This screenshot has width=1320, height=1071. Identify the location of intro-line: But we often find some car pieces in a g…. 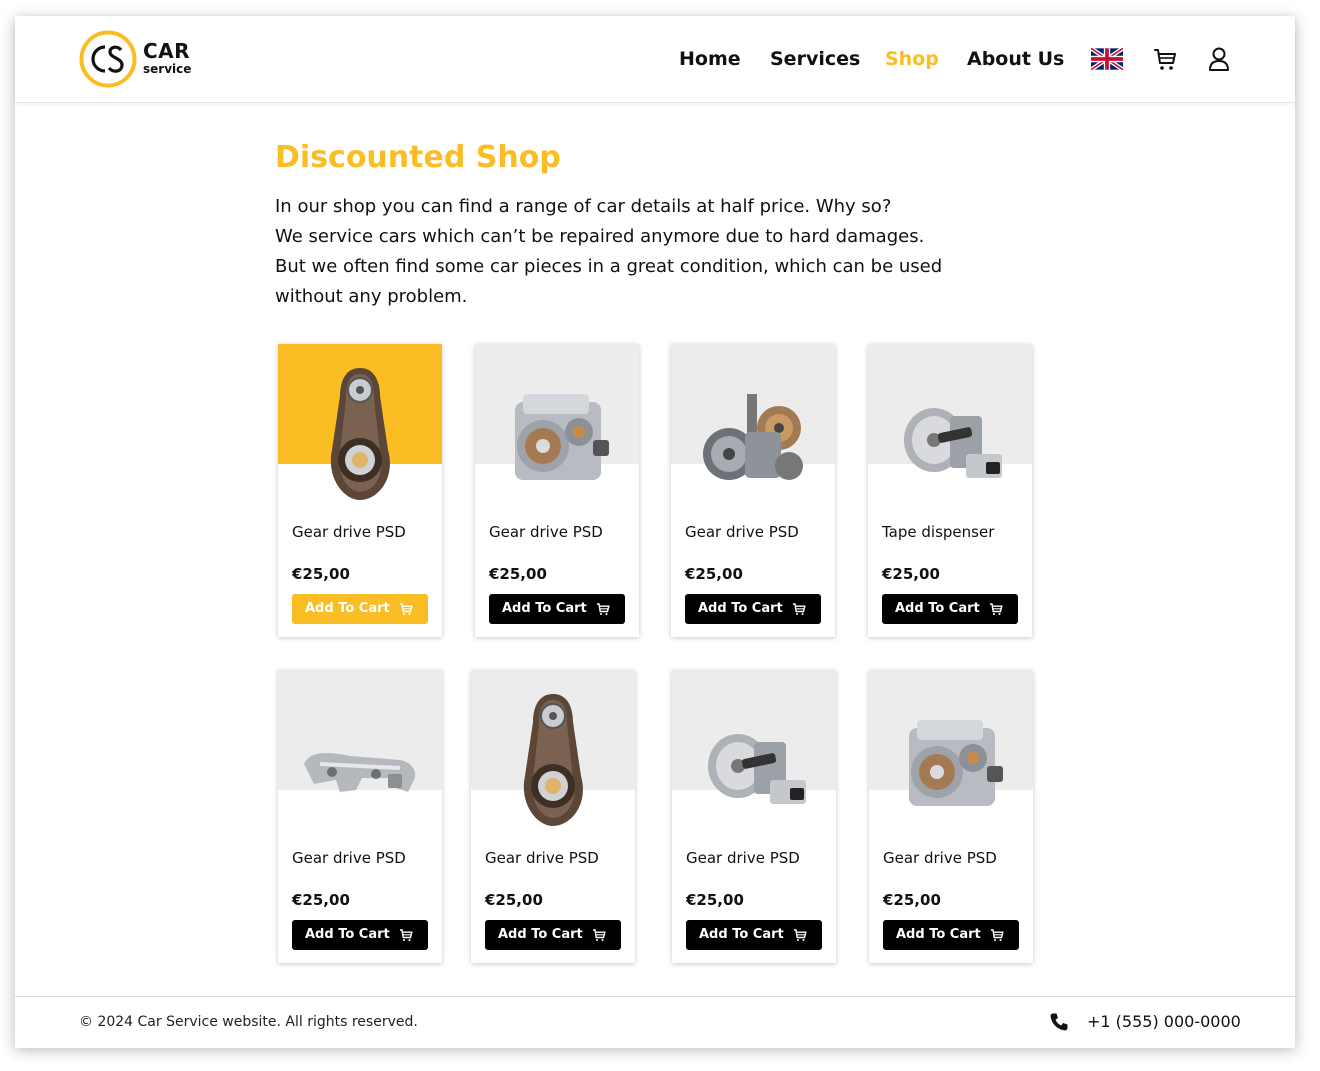
(609, 266).